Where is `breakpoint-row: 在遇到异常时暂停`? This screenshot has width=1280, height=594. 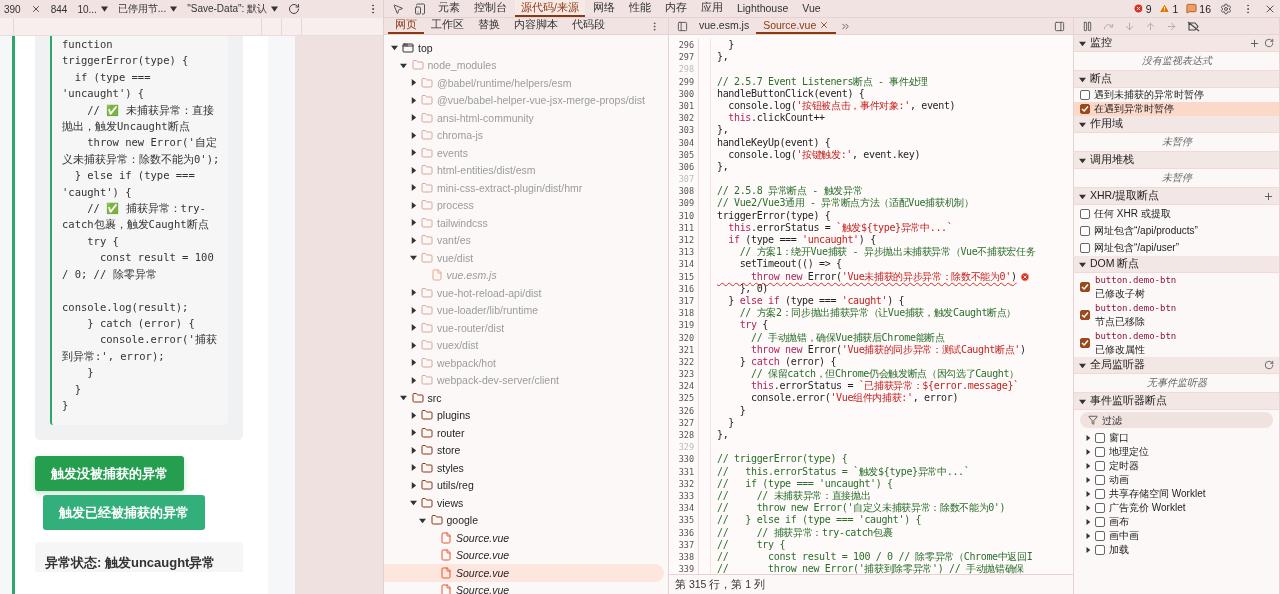
breakpoint-row: 在遇到异常时暂停 is located at coordinates (1176, 109).